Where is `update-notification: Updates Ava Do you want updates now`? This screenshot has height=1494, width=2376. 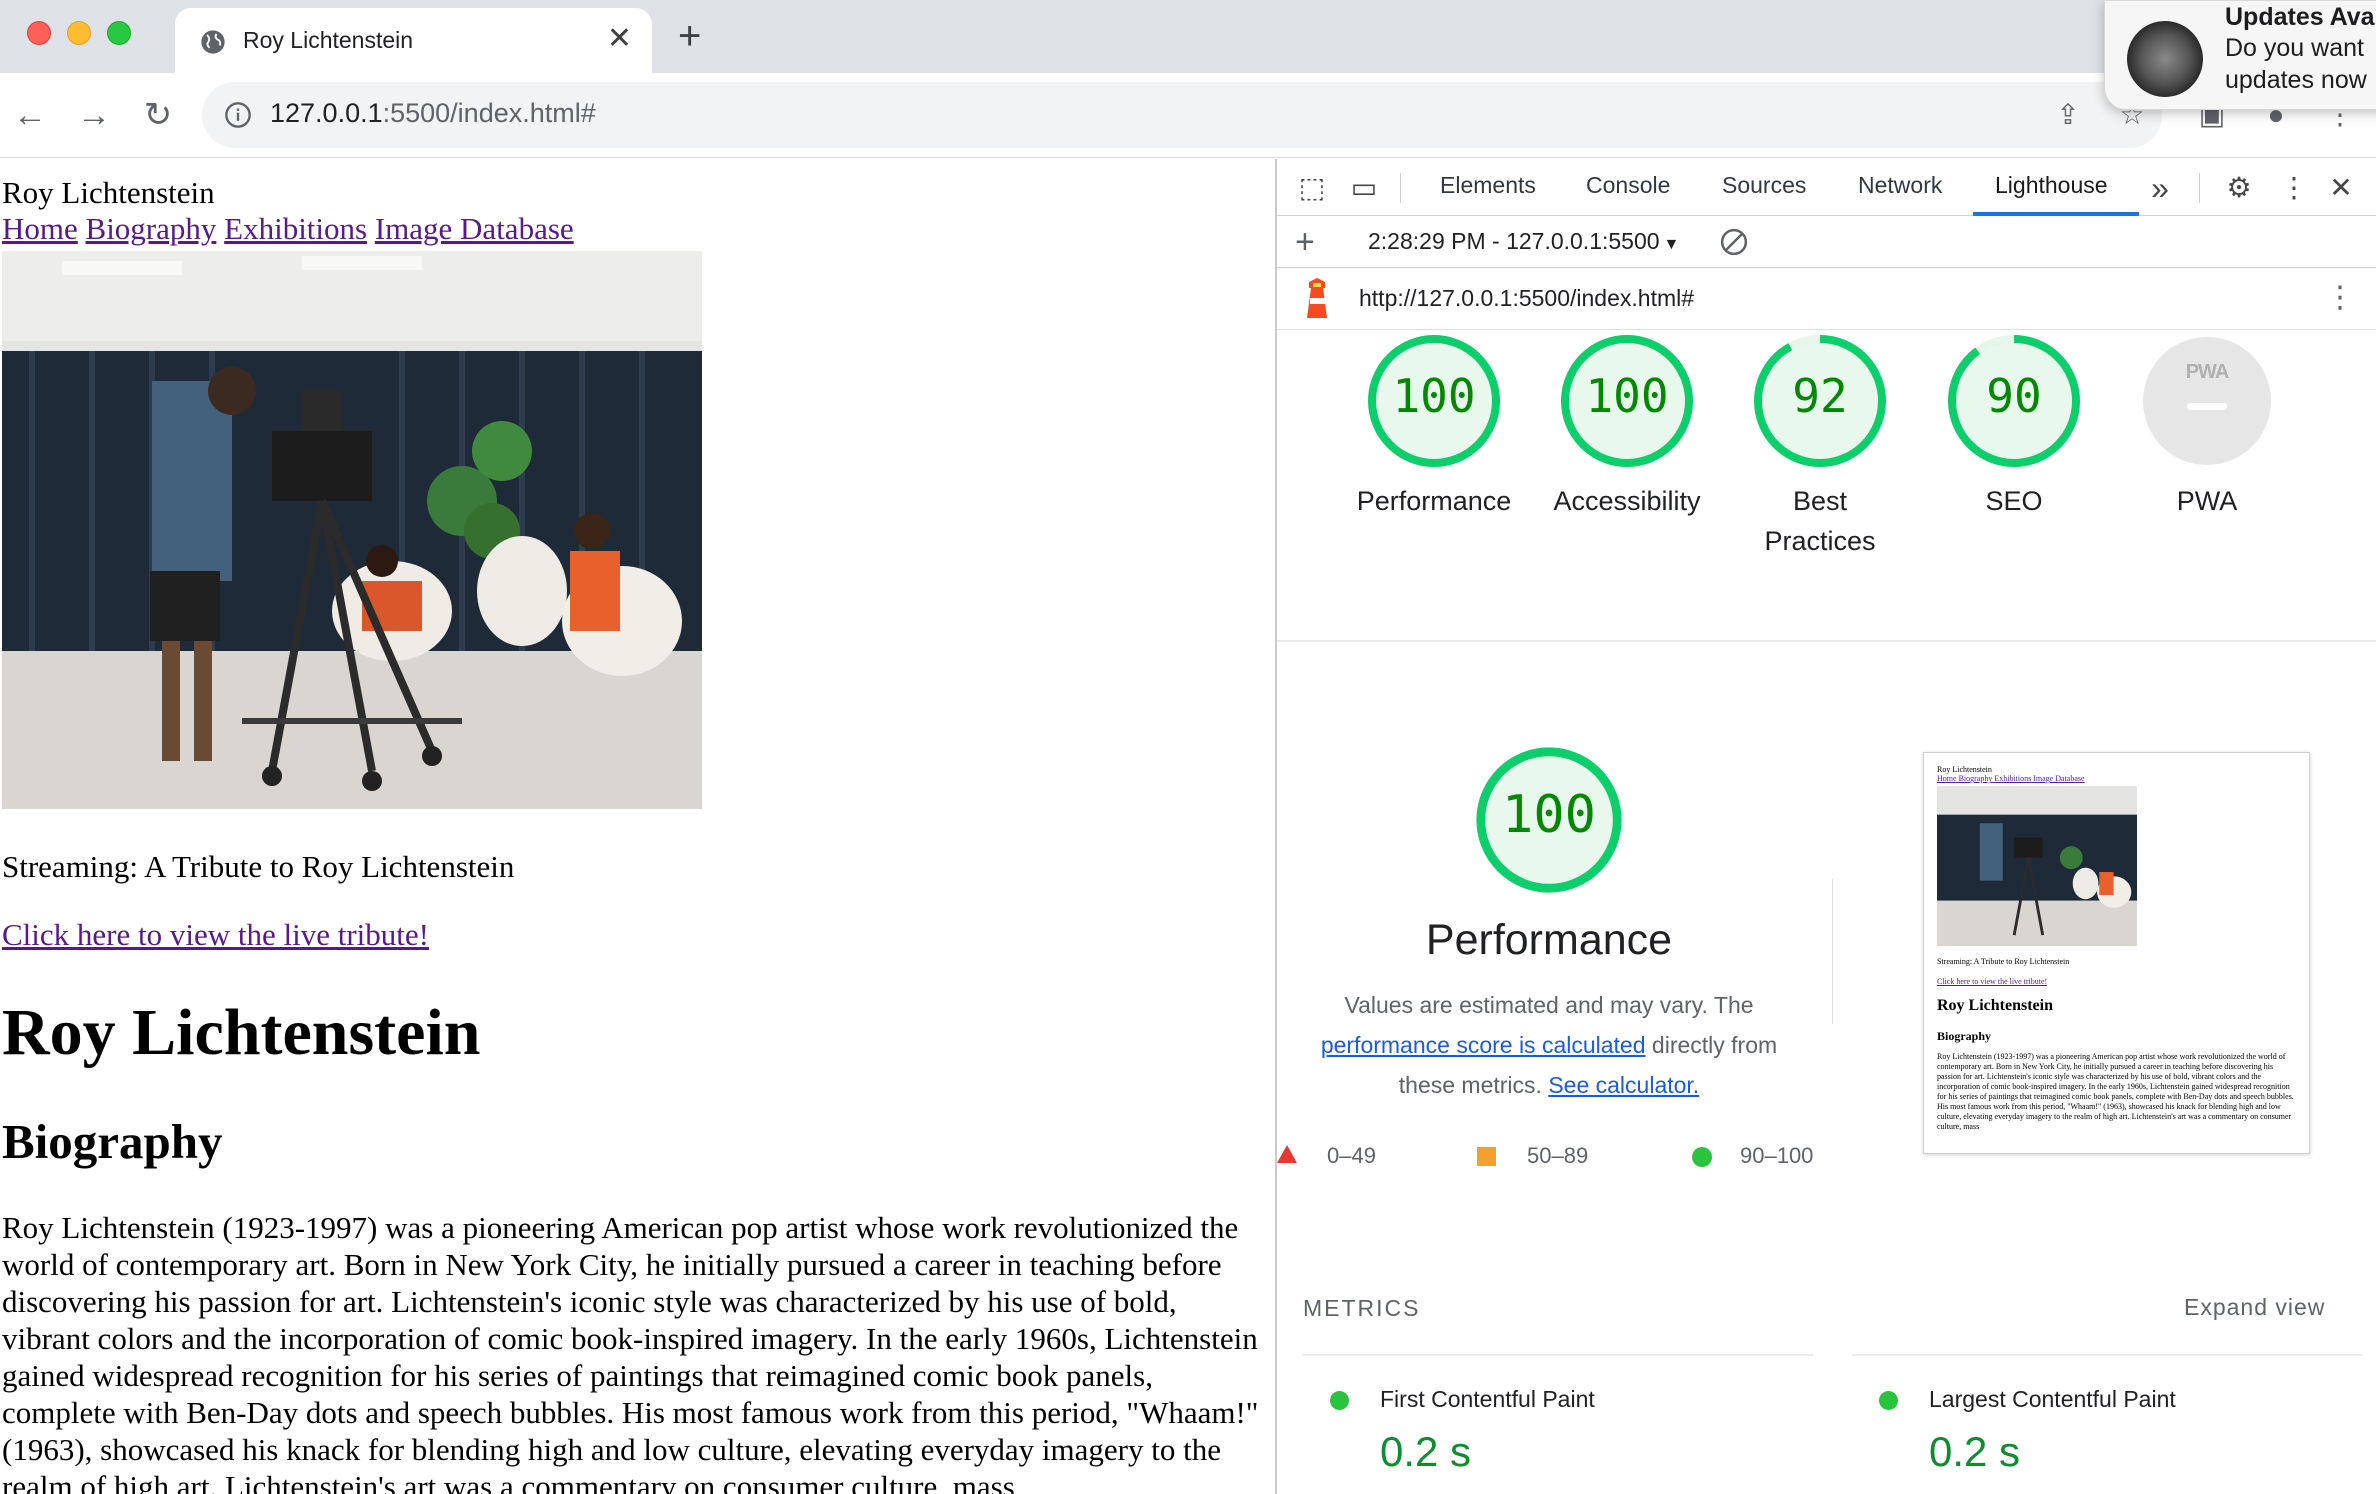
update-notification: Updates Ava Do you want updates now is located at coordinates (2240, 55).